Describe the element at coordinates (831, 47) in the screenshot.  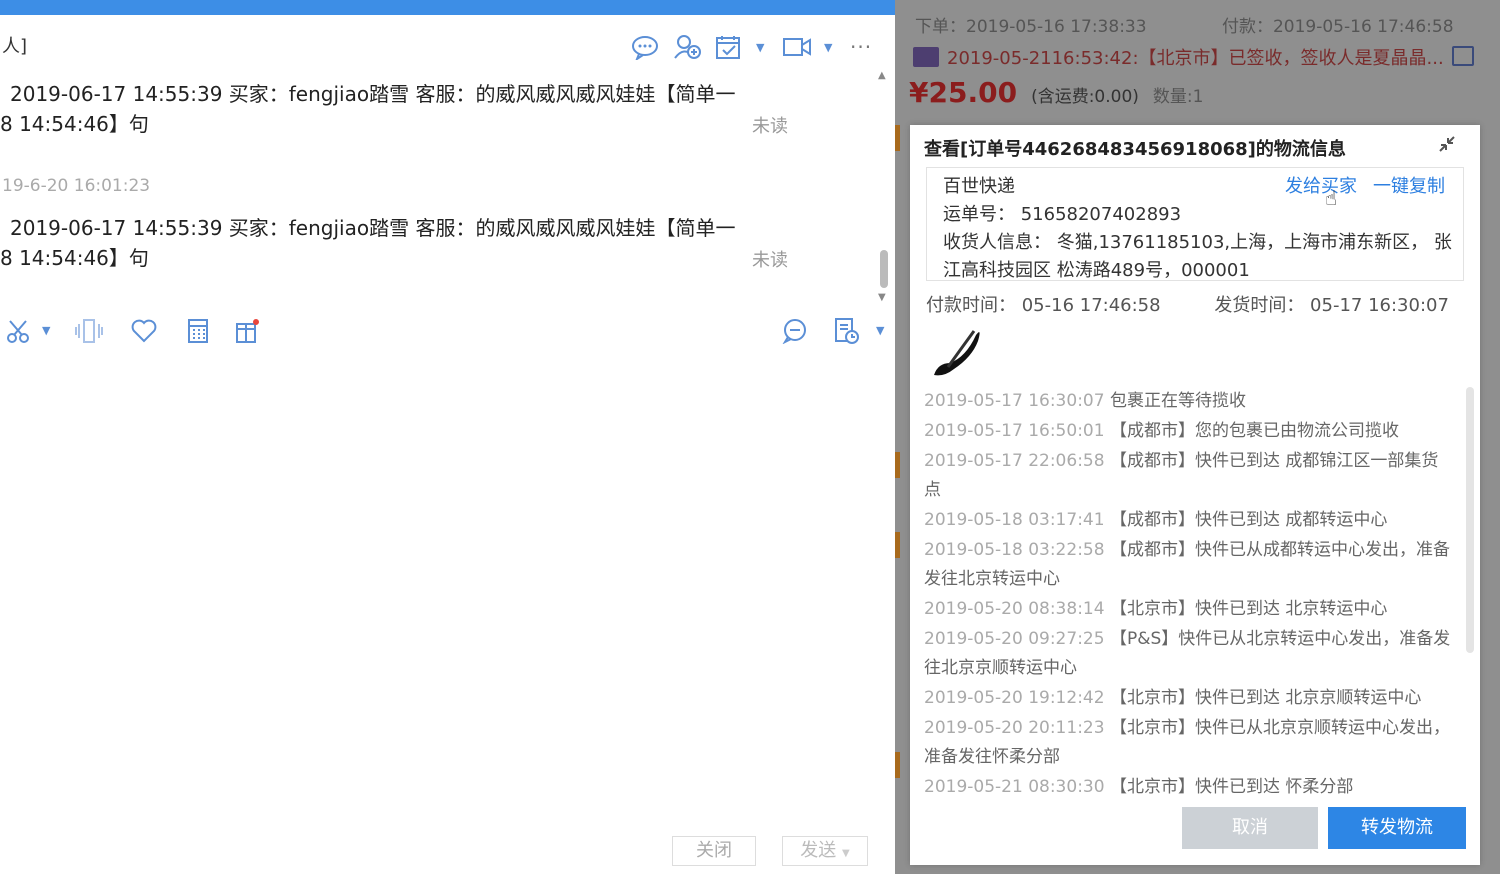
I see `video-dropdown-icon: ▼` at that location.